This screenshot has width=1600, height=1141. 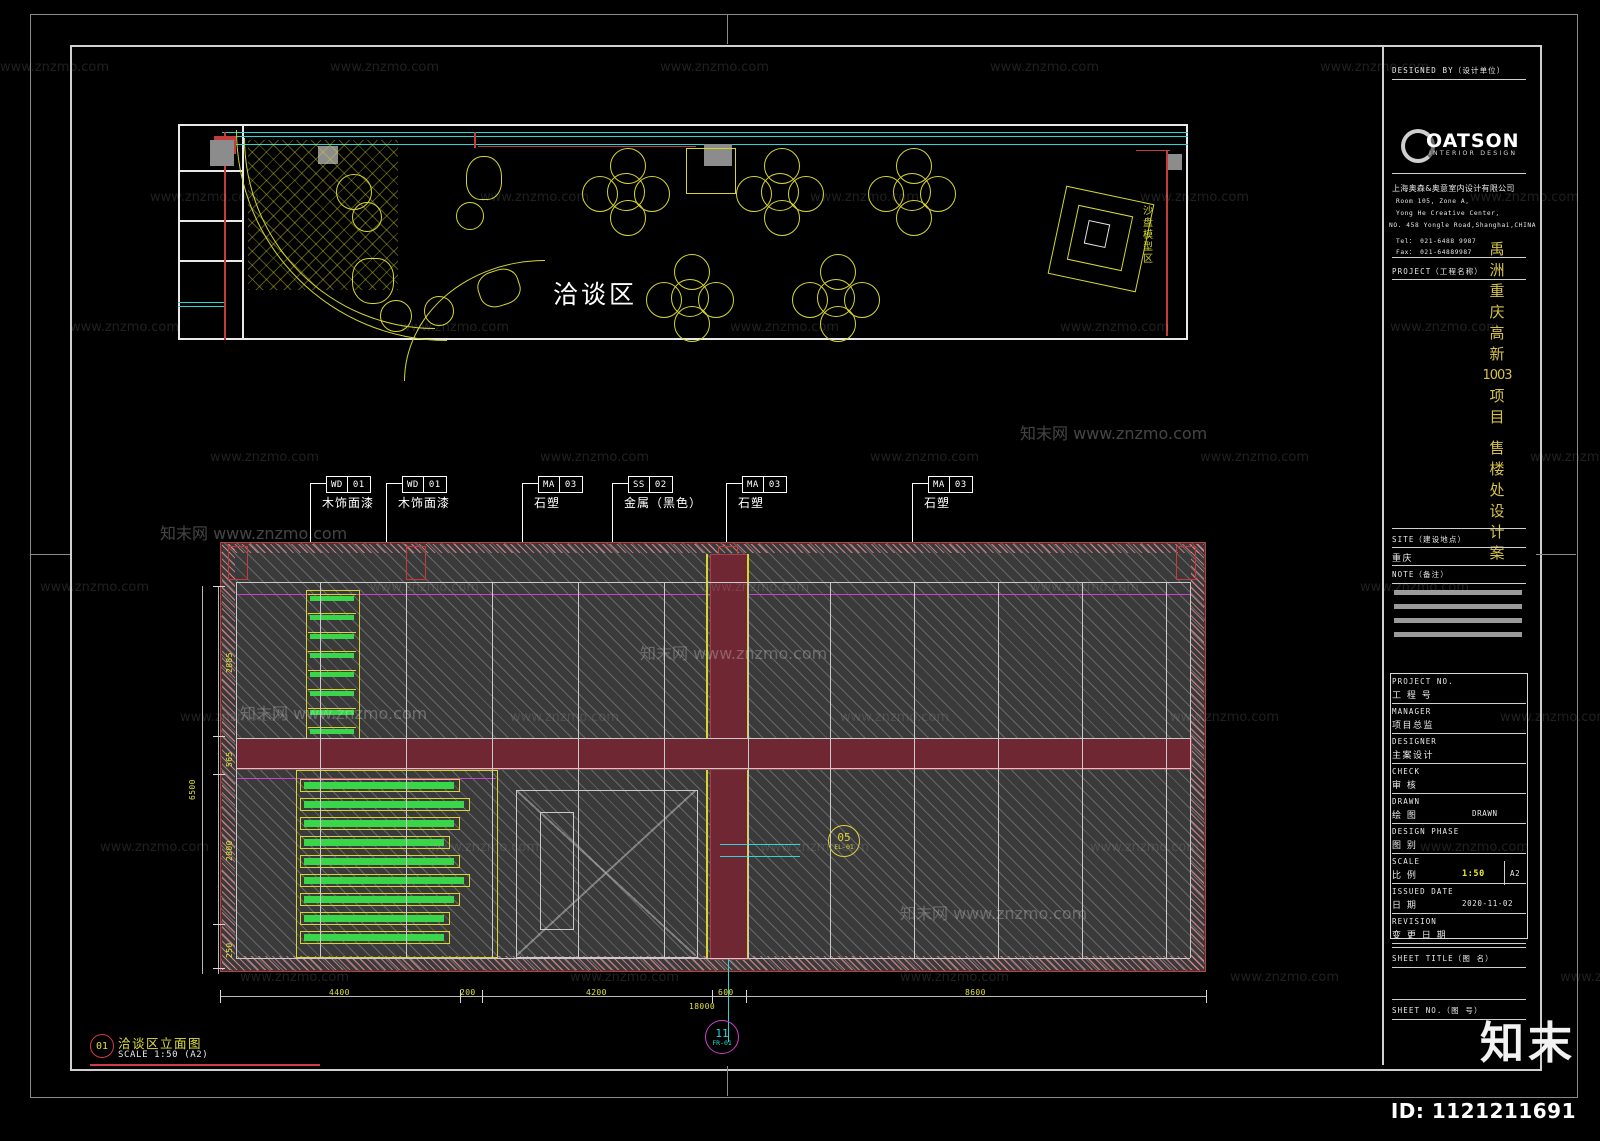 I want to click on field-label: PROJECT NO., so click(x=1423, y=681).